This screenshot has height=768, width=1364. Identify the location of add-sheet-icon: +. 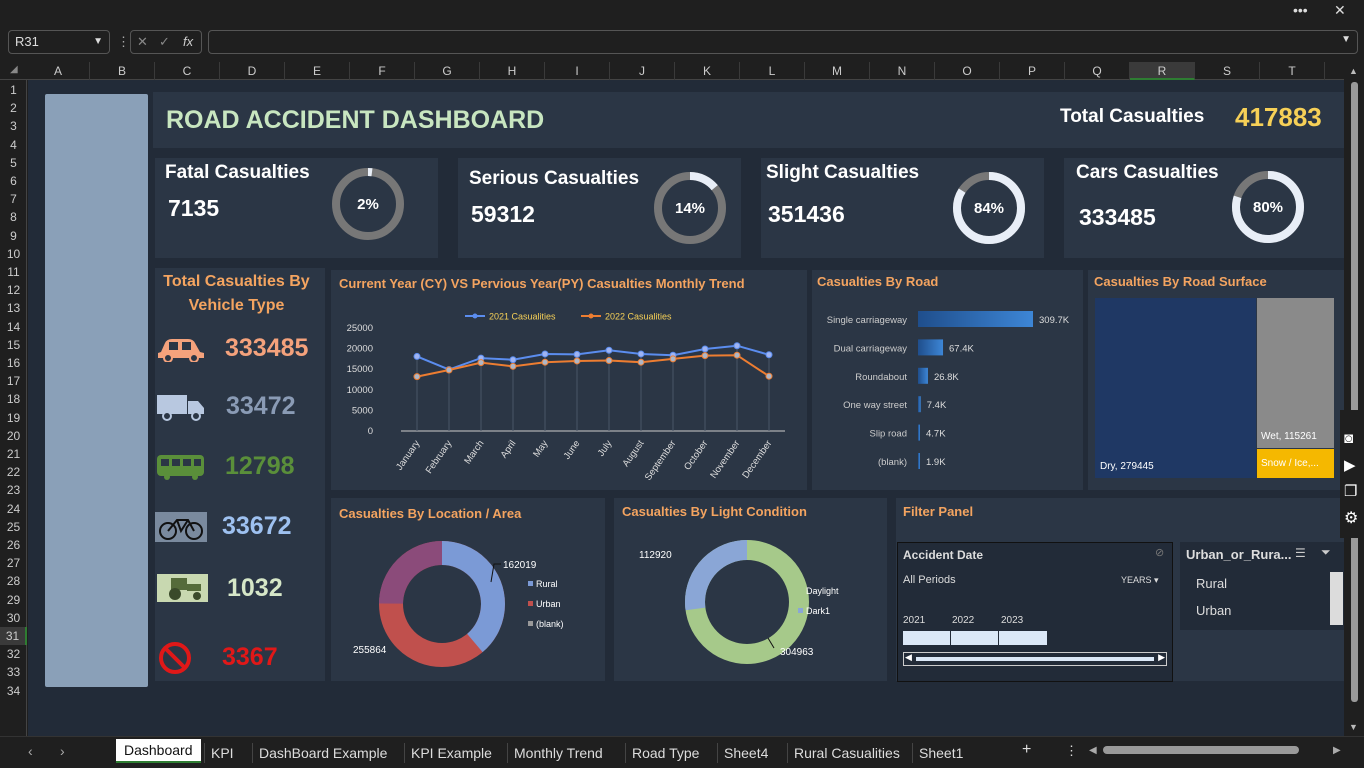
(1026, 750).